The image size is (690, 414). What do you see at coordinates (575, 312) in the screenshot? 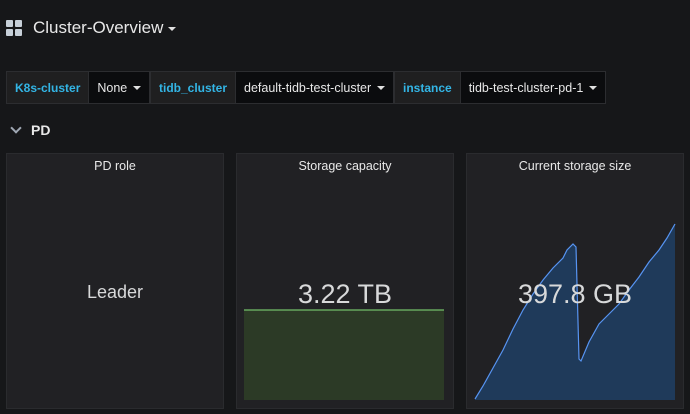
I see `storage-size-area` at bounding box center [575, 312].